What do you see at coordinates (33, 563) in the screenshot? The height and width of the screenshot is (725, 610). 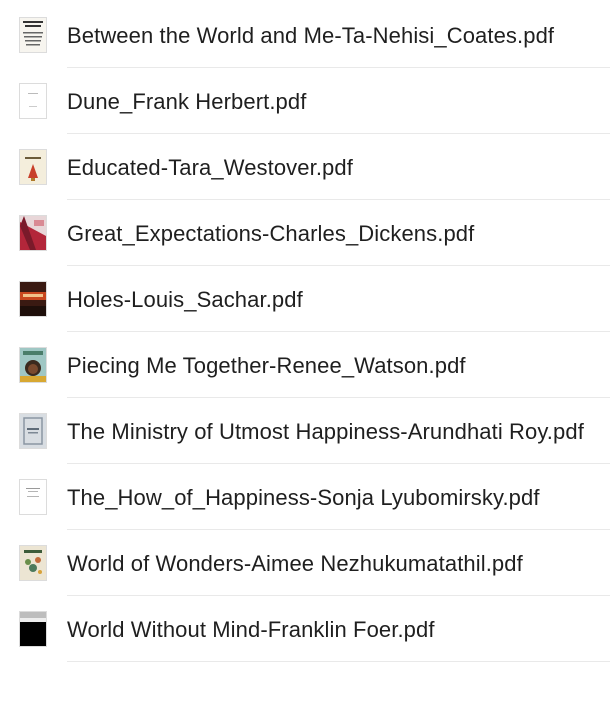 I see `pdf-cover-world-of-wonders-icon` at bounding box center [33, 563].